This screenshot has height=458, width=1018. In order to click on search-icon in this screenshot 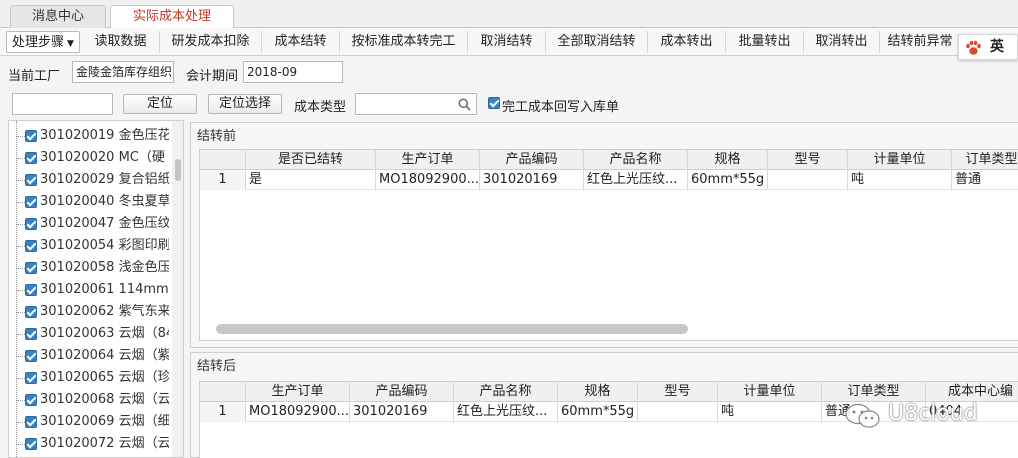, I will do `click(464, 104)`.